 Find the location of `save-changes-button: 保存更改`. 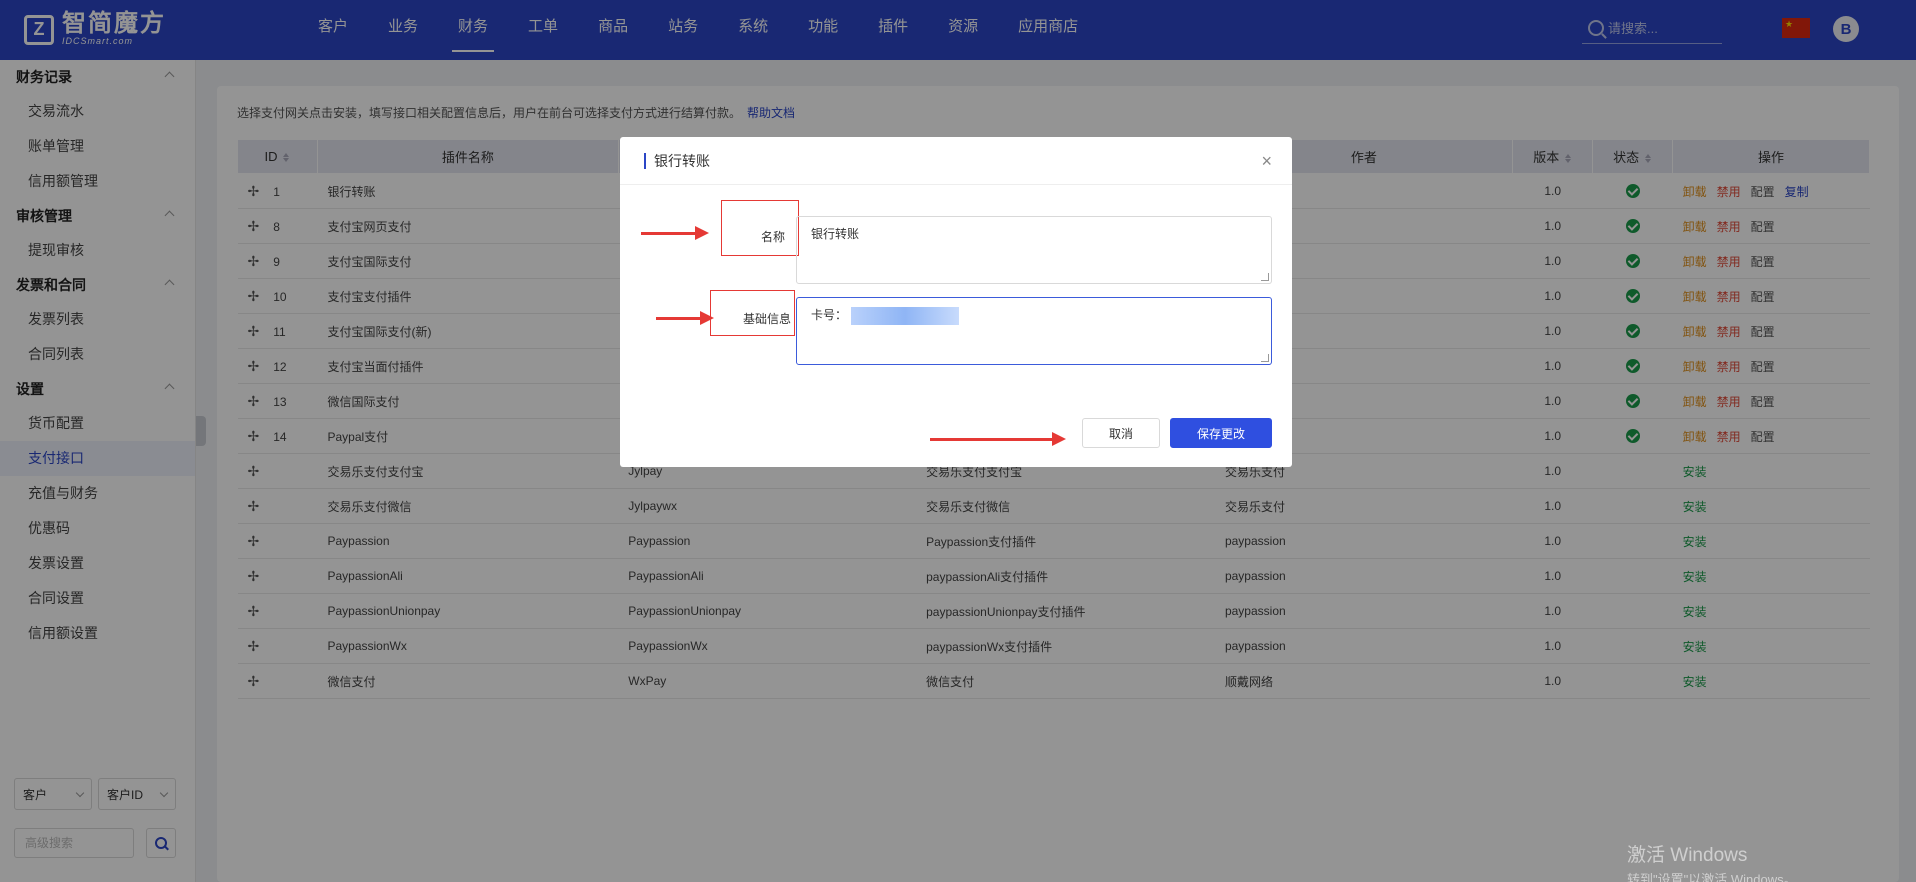

save-changes-button: 保存更改 is located at coordinates (1221, 433).